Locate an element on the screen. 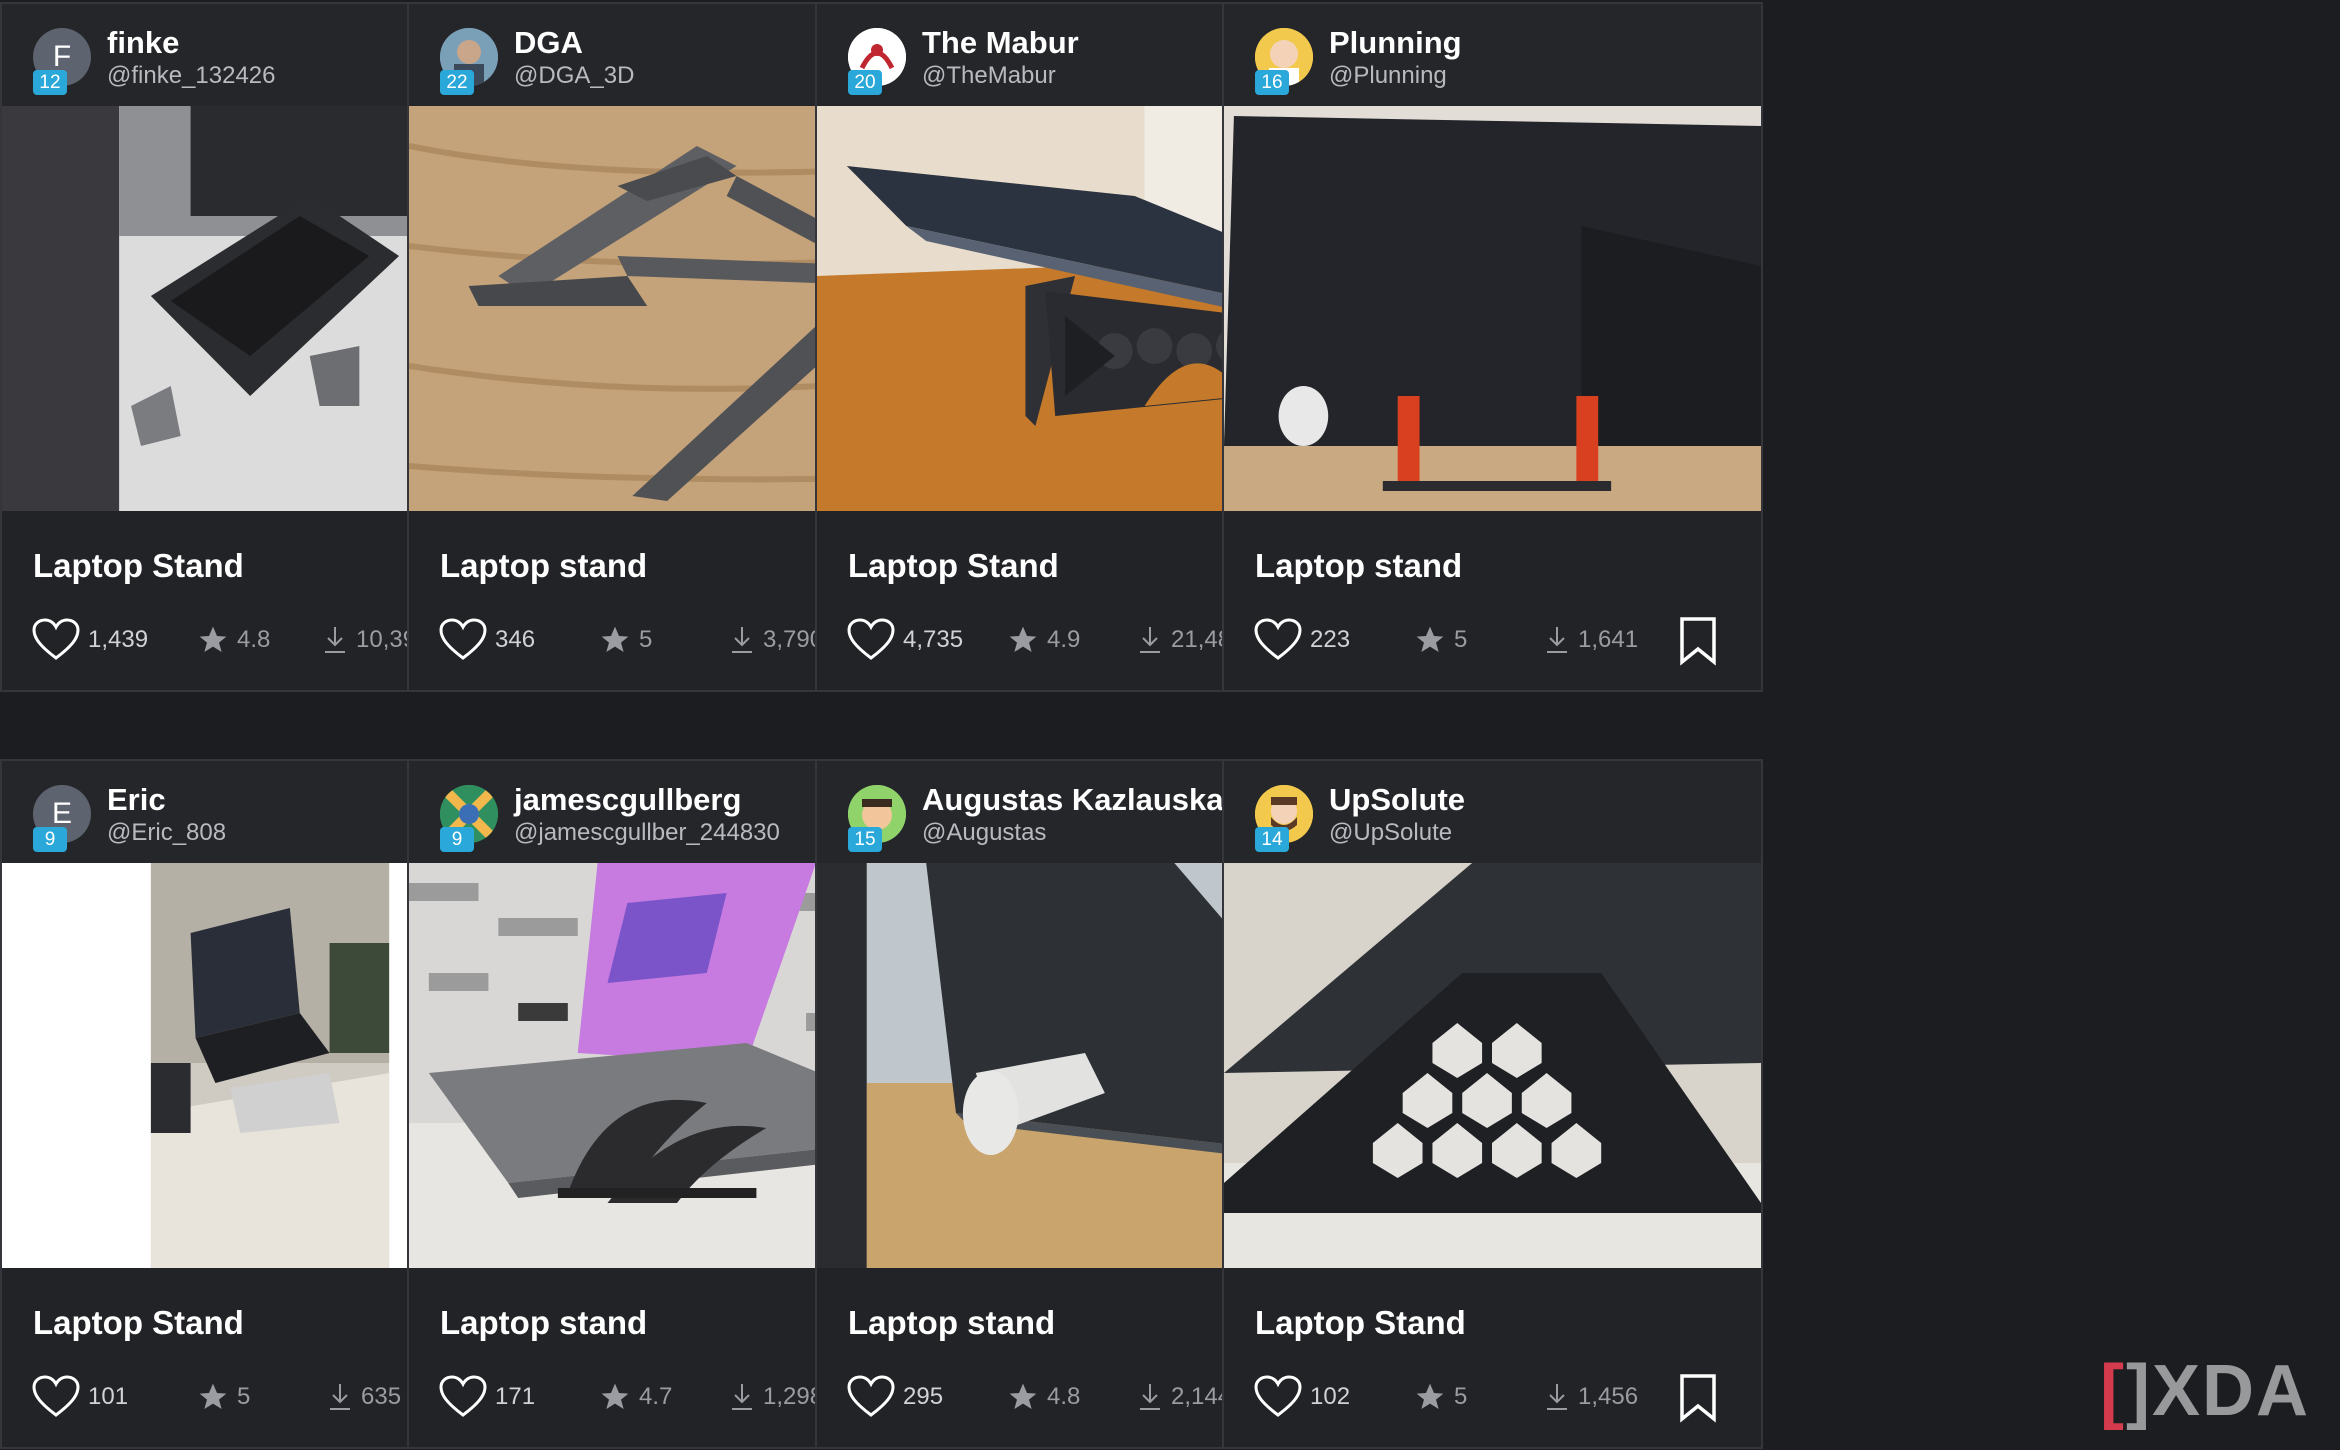  level-badge: 16 is located at coordinates (1272, 82).